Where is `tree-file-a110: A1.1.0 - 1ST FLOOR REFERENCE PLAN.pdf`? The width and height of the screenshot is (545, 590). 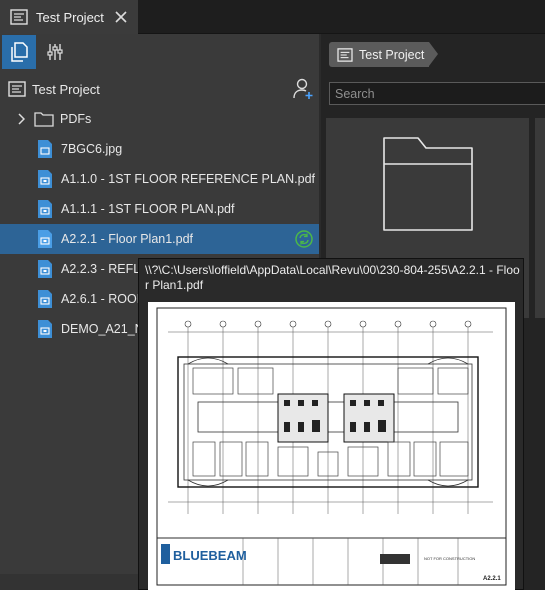
tree-file-a110: A1.1.0 - 1ST FLOOR REFERENCE PLAN.pdf is located at coordinates (159, 179).